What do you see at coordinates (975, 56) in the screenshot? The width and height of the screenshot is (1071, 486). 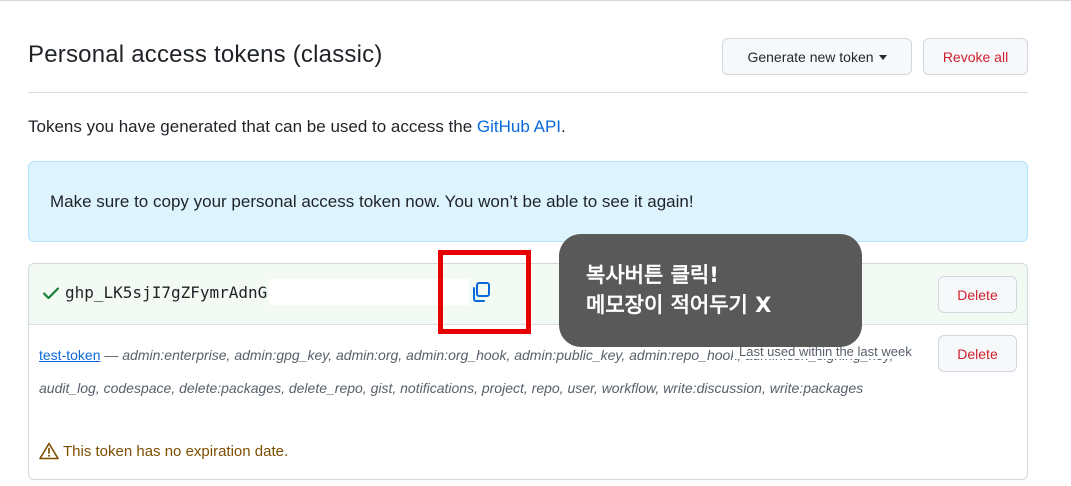 I see `revoke-all-button: Revoke all` at bounding box center [975, 56].